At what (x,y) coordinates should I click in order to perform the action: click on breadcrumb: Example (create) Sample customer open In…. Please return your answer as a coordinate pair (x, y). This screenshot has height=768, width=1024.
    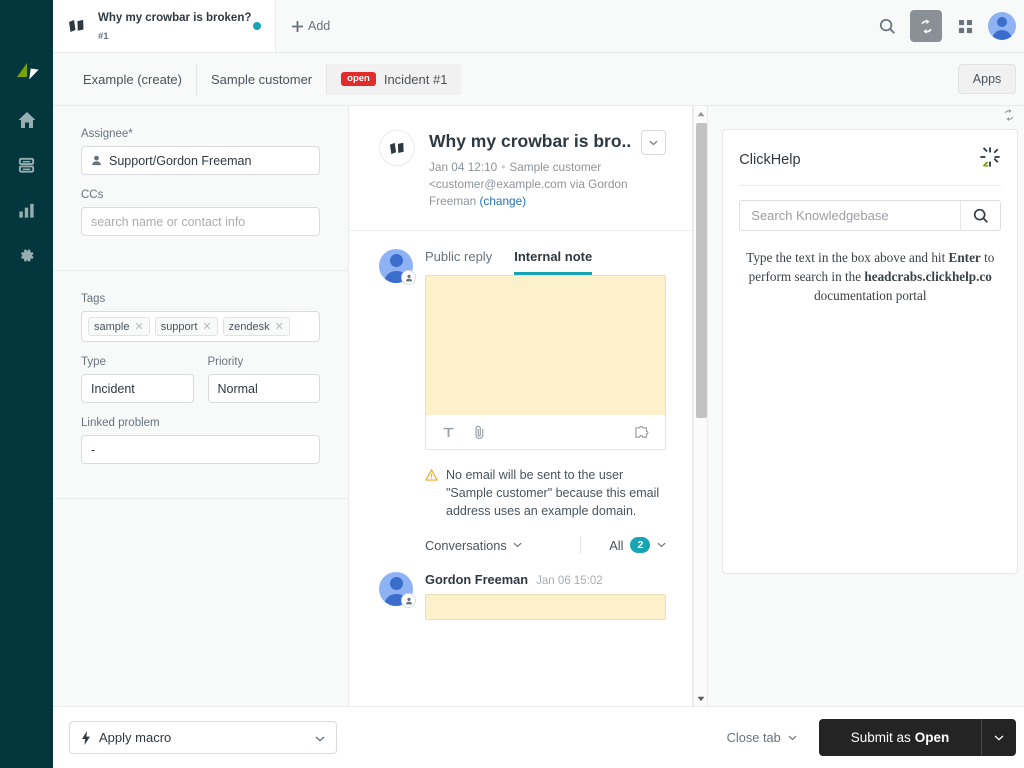
    Looking at the image, I should click on (538, 79).